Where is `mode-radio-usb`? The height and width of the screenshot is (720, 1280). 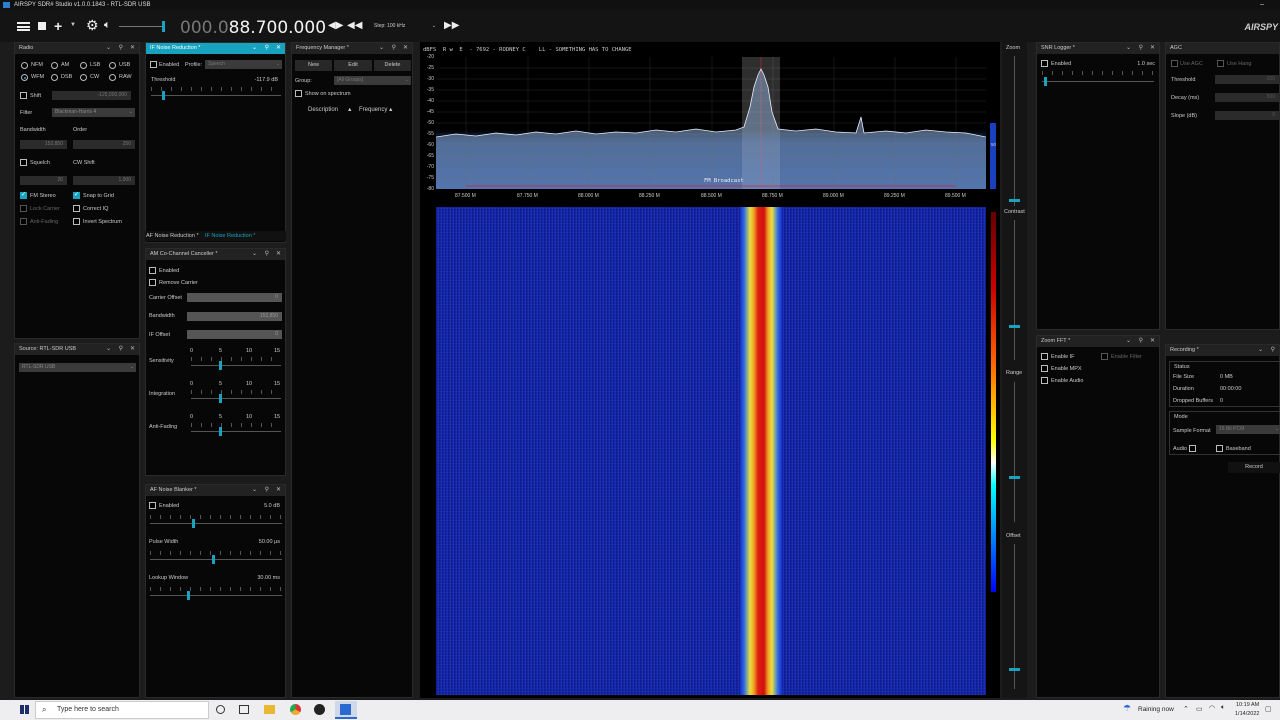
mode-radio-usb is located at coordinates (112, 65).